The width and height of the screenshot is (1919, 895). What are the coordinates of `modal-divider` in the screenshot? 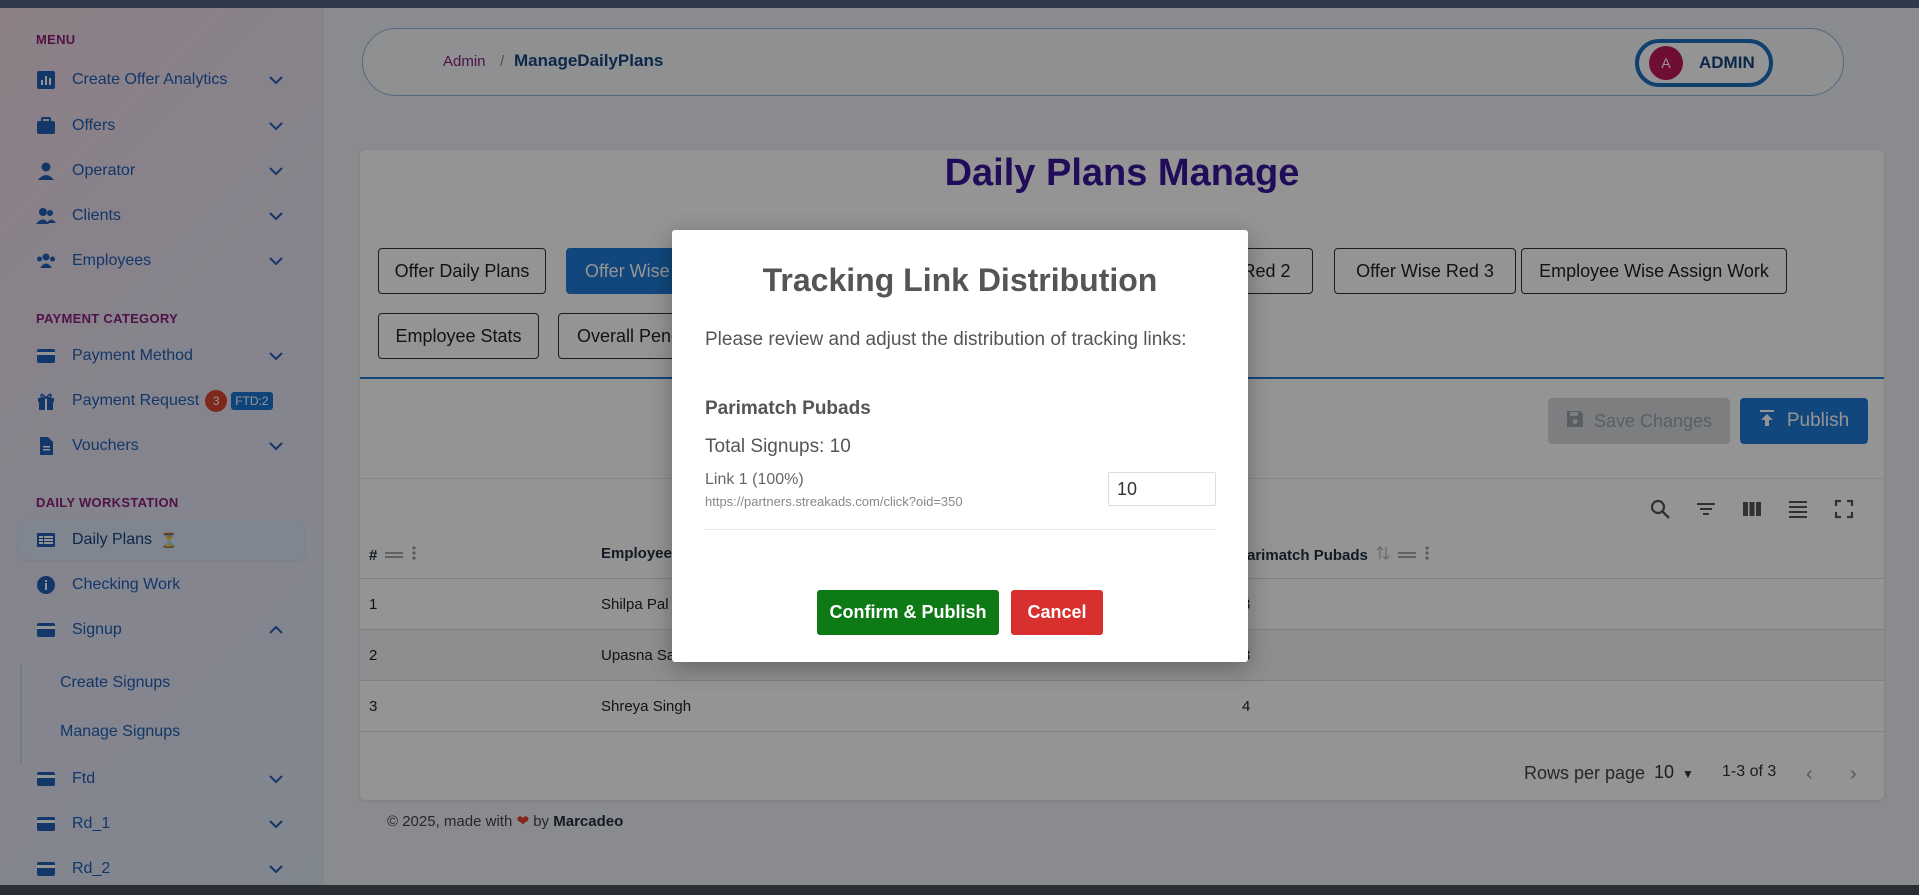 It's located at (960, 529).